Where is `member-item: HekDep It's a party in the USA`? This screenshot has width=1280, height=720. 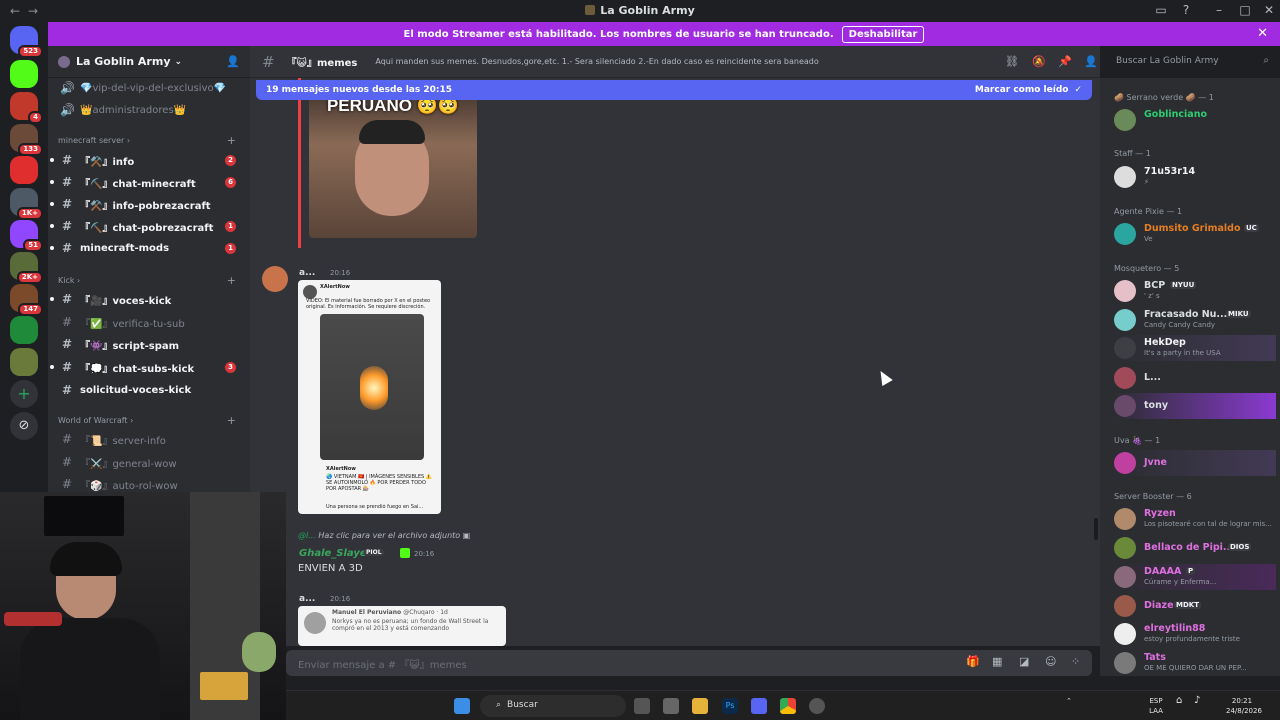 member-item: HekDep It's a party in the USA is located at coordinates (1195, 348).